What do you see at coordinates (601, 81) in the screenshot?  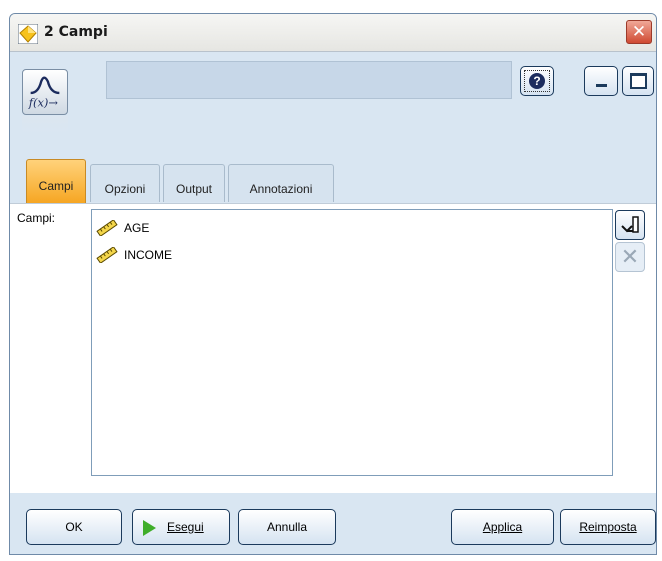 I see `minimize-button` at bounding box center [601, 81].